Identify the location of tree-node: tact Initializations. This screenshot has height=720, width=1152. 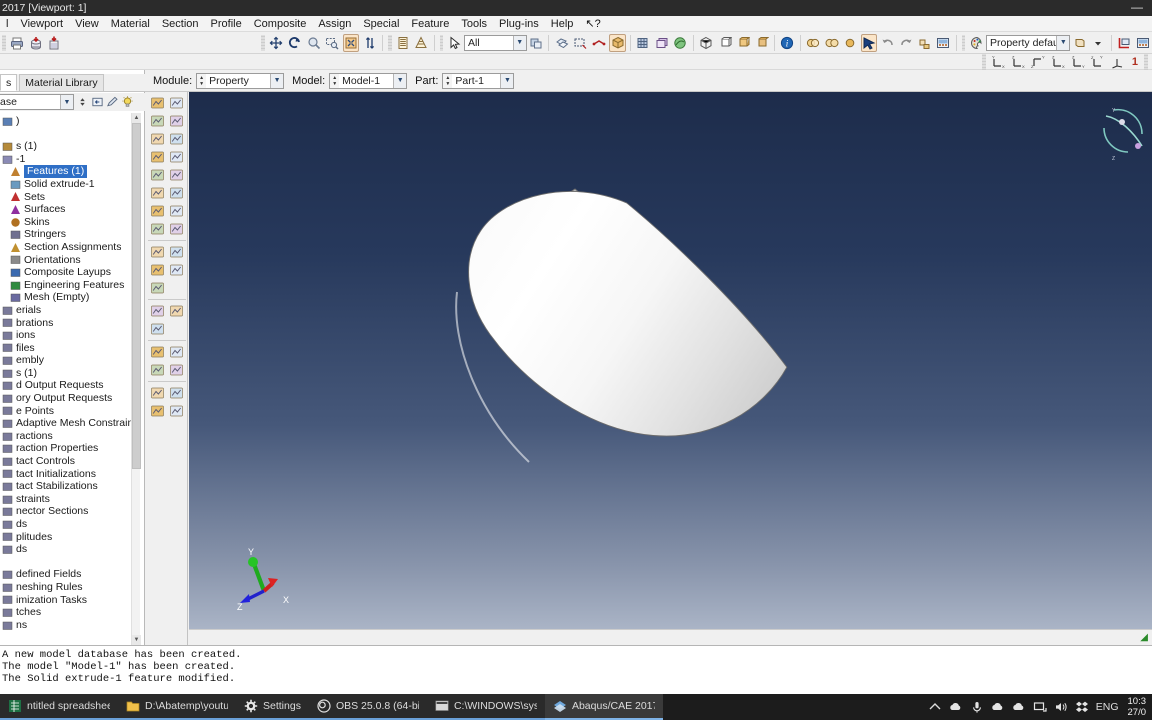
(68, 474).